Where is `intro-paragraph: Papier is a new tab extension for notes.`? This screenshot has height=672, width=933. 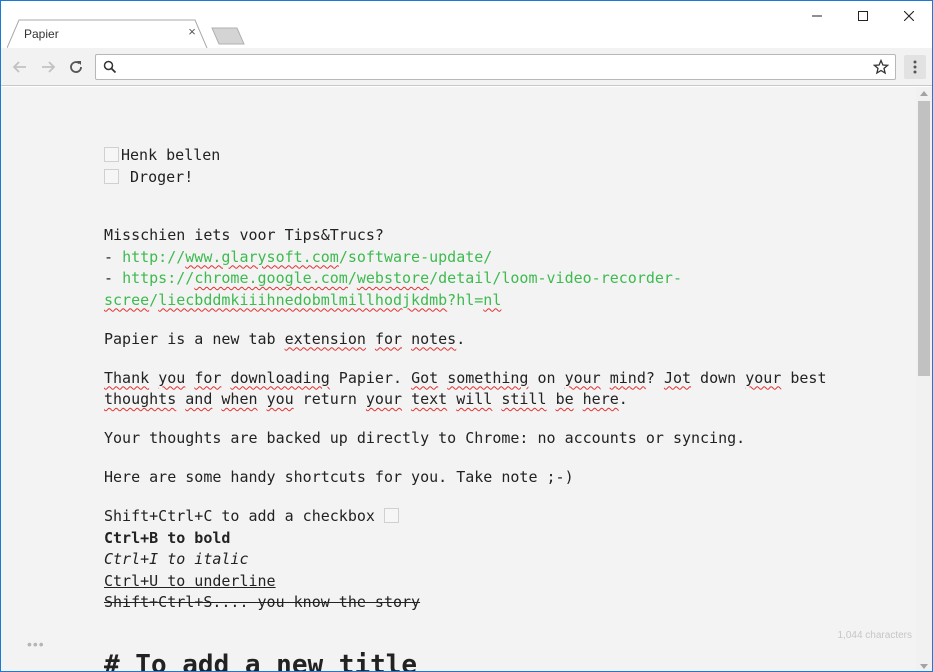
intro-paragraph: Papier is a new tab extension for notes. is located at coordinates (285, 338).